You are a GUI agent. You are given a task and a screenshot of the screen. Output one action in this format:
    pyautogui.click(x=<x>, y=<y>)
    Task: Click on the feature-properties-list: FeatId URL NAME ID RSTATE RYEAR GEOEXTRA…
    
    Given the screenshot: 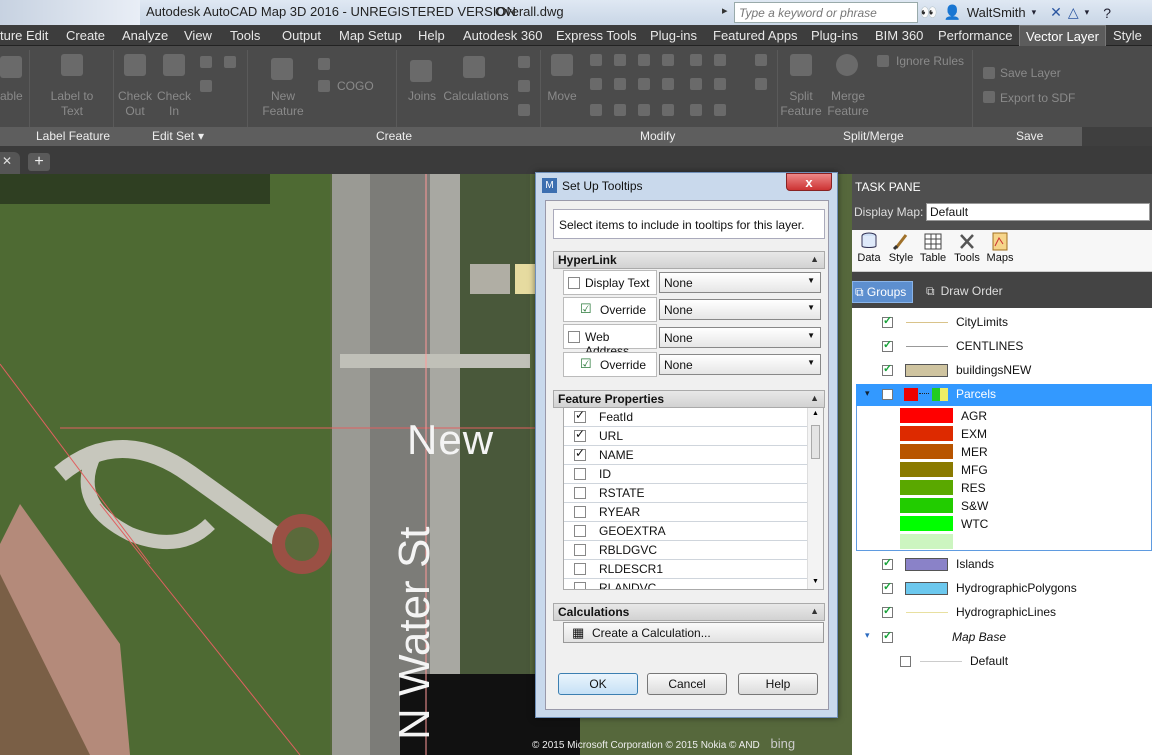 What is the action you would take?
    pyautogui.click(x=693, y=498)
    